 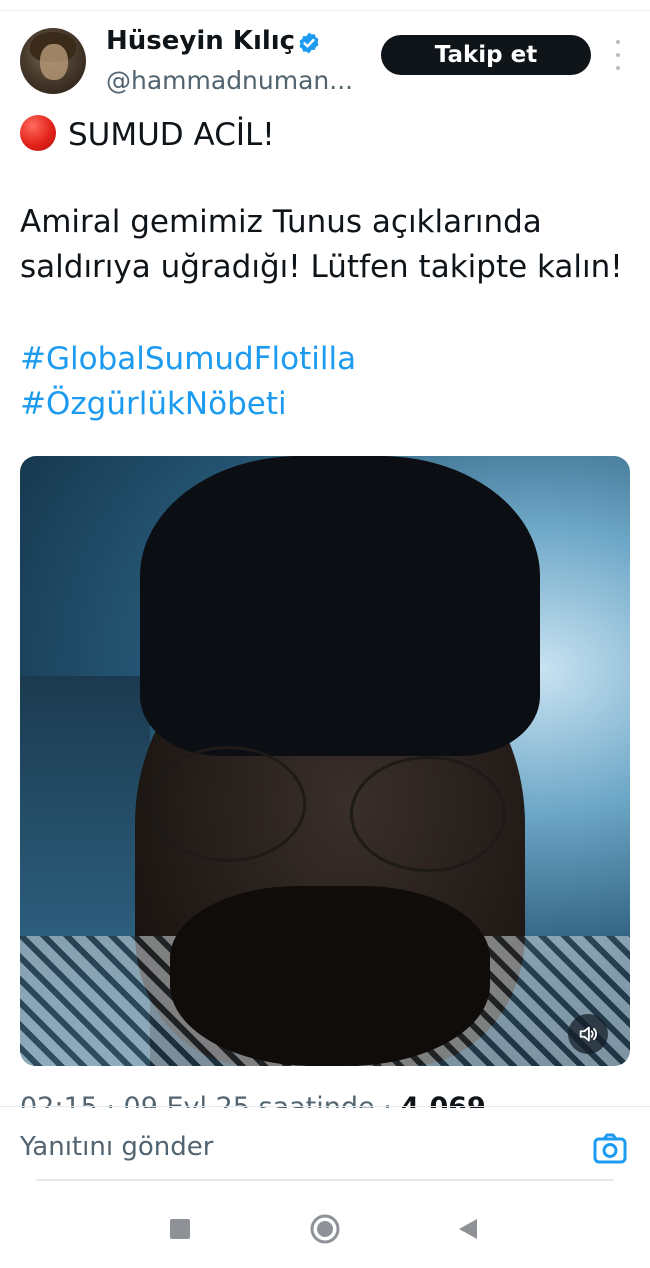 What do you see at coordinates (468, 1229) in the screenshot?
I see `triangle-back-icon` at bounding box center [468, 1229].